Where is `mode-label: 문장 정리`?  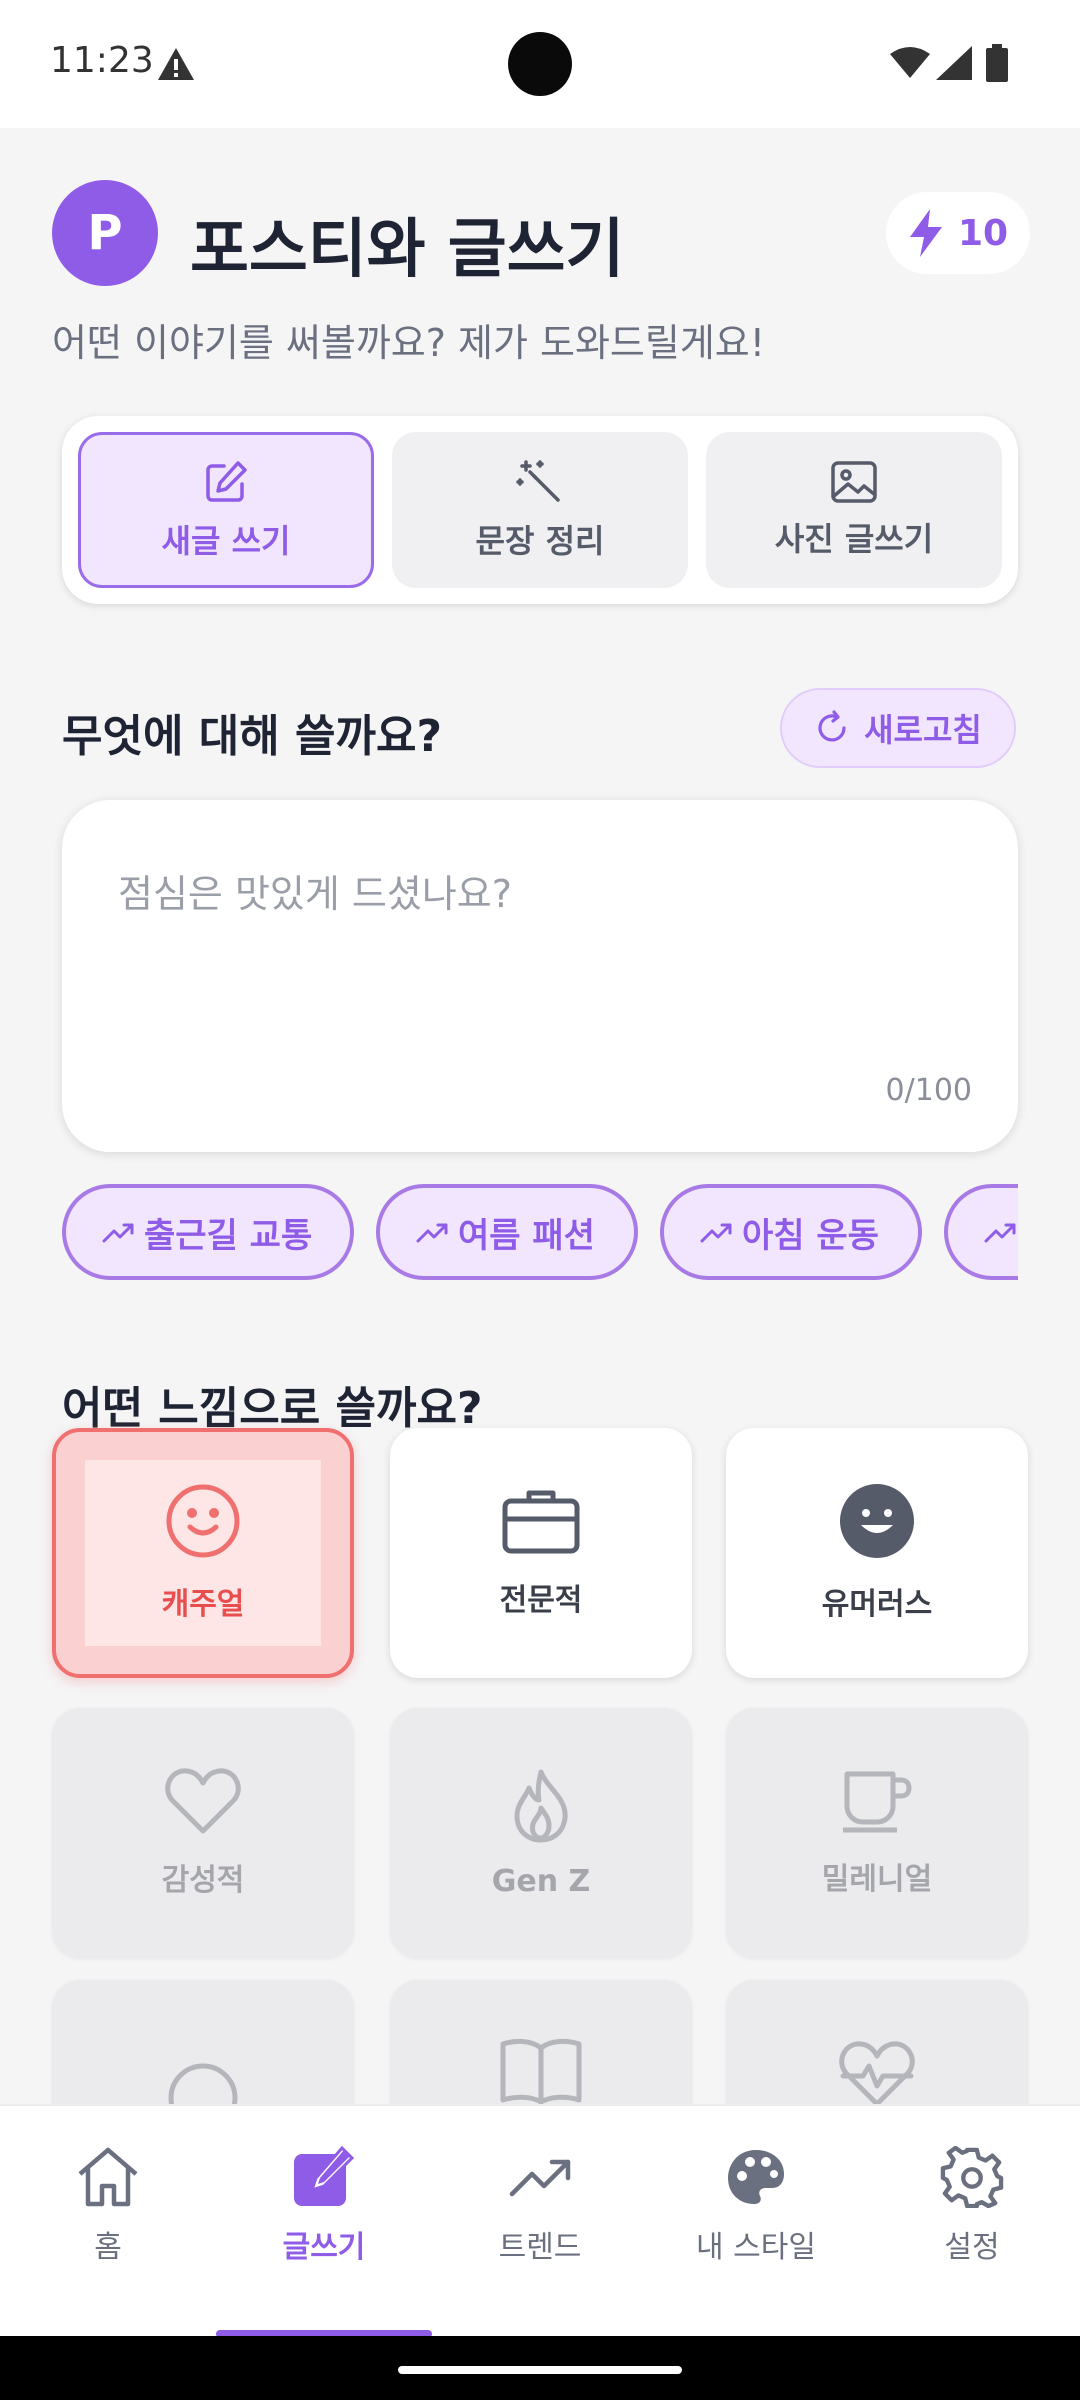
mode-label: 문장 정리 is located at coordinates (540, 541).